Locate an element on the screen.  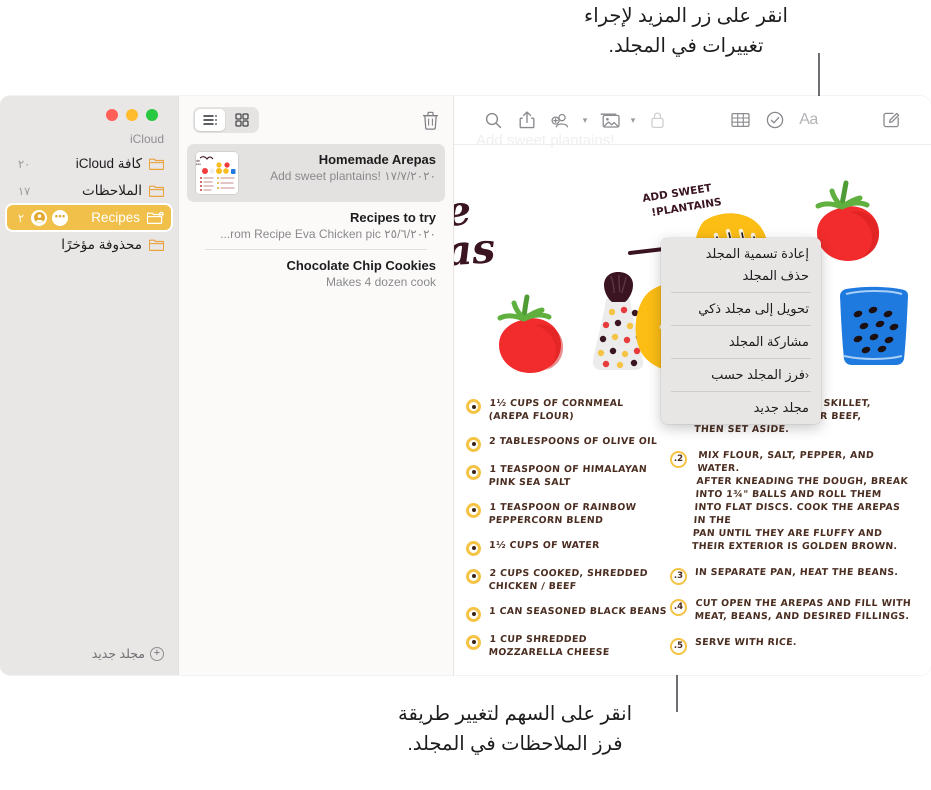
step-number: 4. is located at coordinates (678, 607).